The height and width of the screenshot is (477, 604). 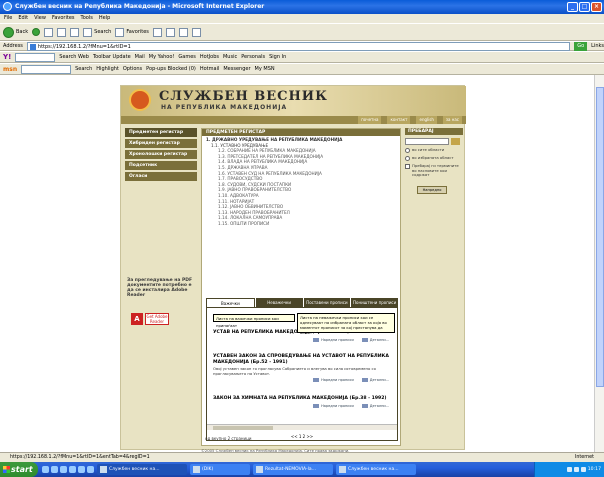 I want to click on star-icon, so click(x=120, y=32).